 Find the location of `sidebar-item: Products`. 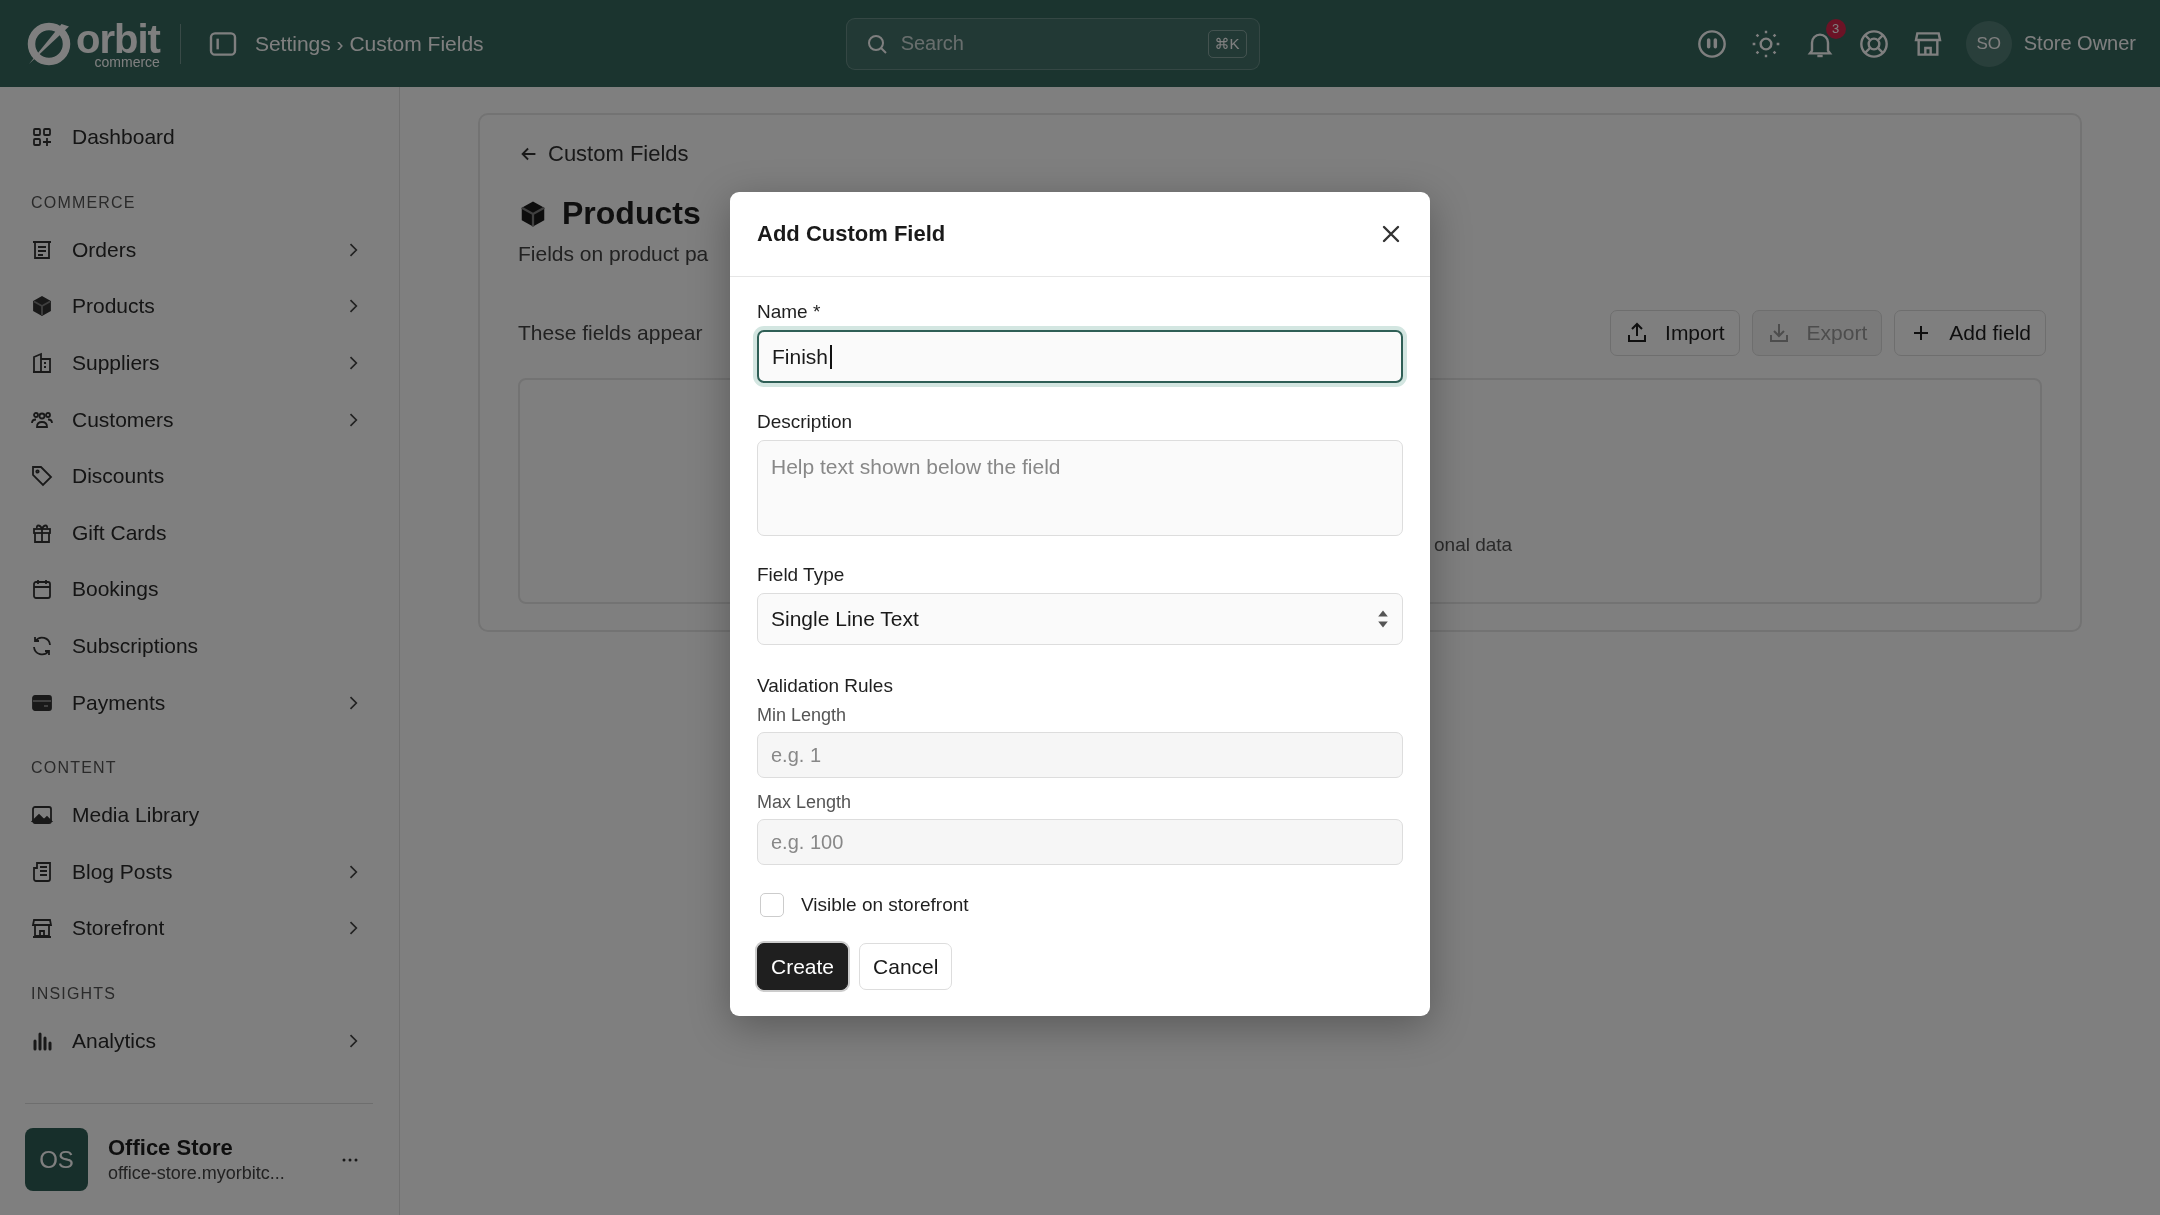

sidebar-item: Products is located at coordinates (201, 306).